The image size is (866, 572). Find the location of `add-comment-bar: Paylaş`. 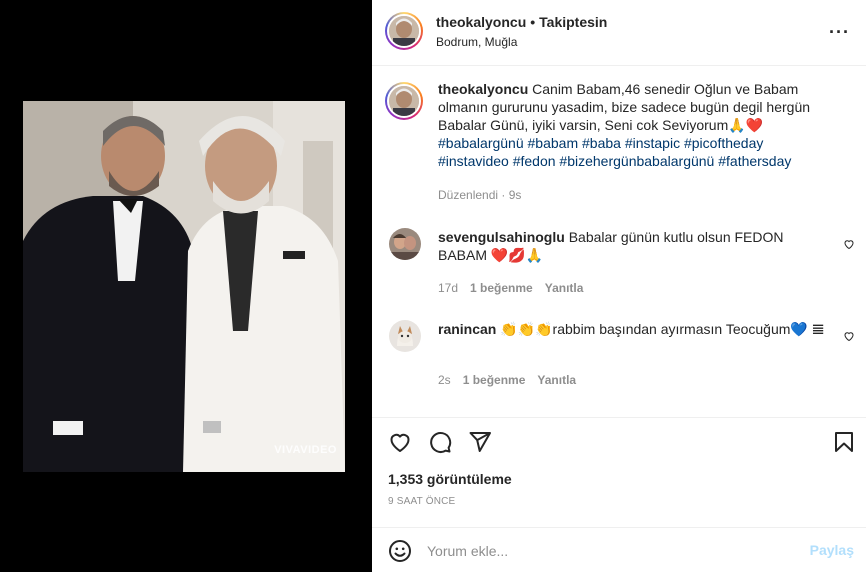

add-comment-bar: Paylaş is located at coordinates (619, 549).